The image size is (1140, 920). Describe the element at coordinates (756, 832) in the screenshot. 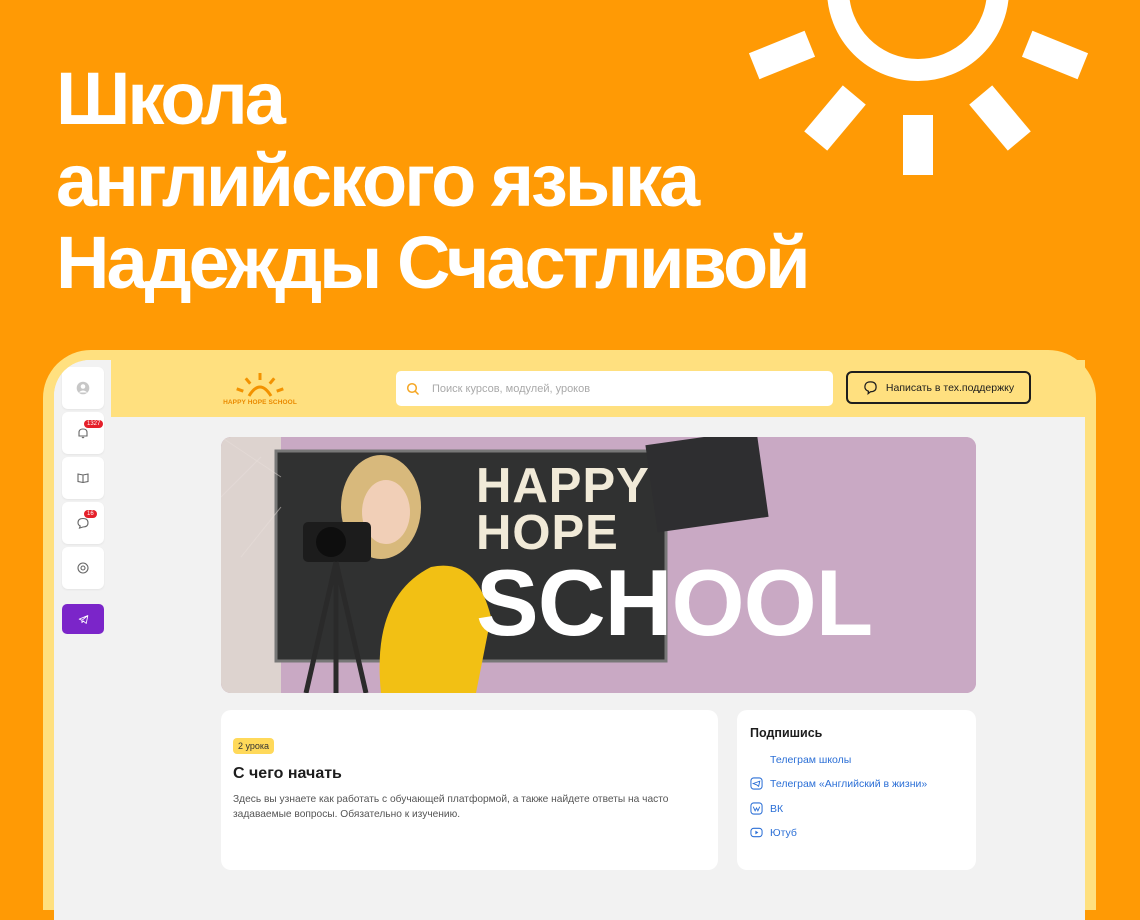

I see `youtube-icon` at that location.